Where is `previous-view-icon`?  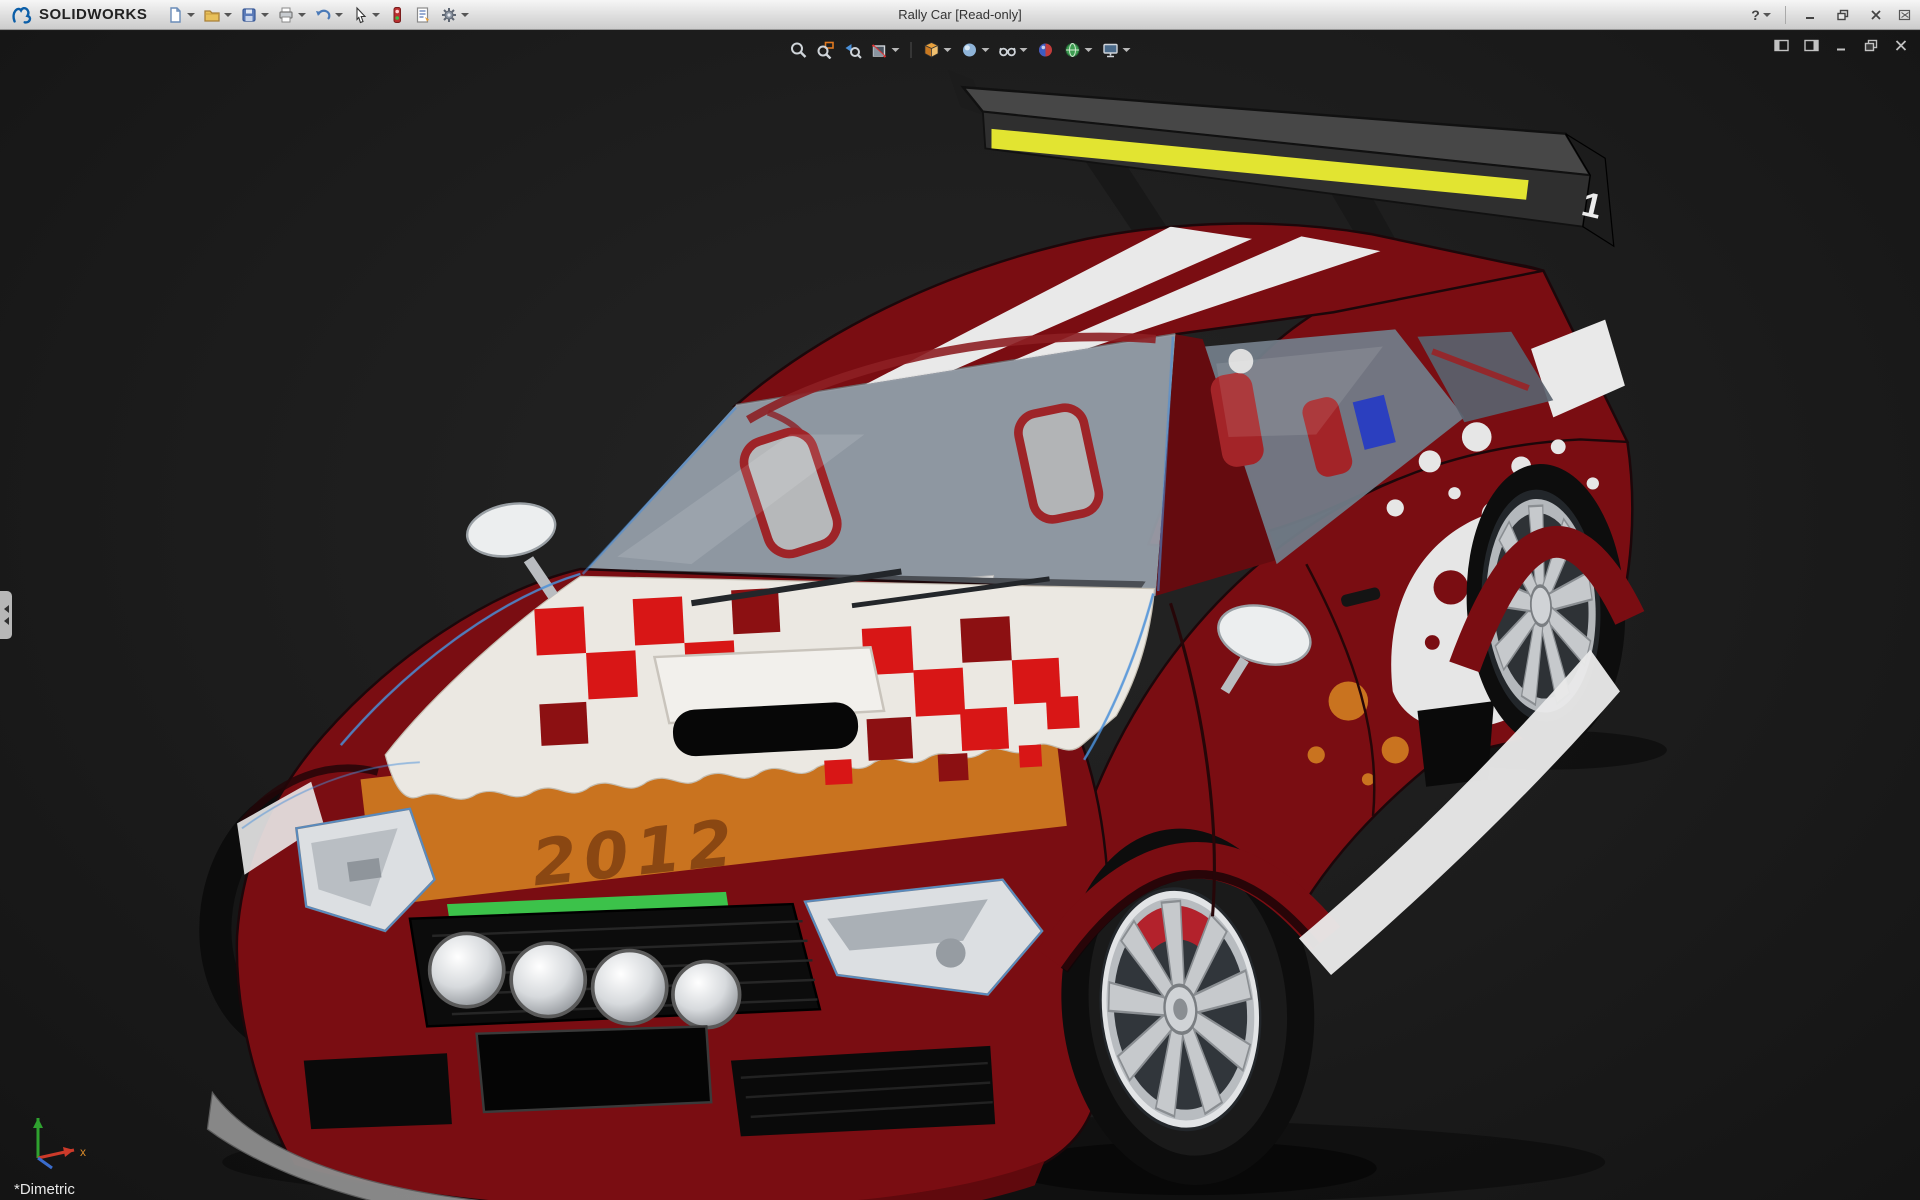 previous-view-icon is located at coordinates (853, 51).